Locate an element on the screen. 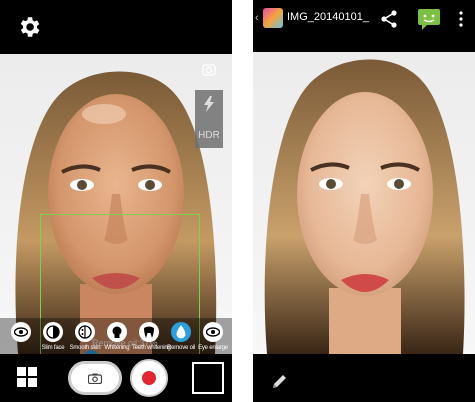 The image size is (475, 402). message-icon is located at coordinates (429, 19).